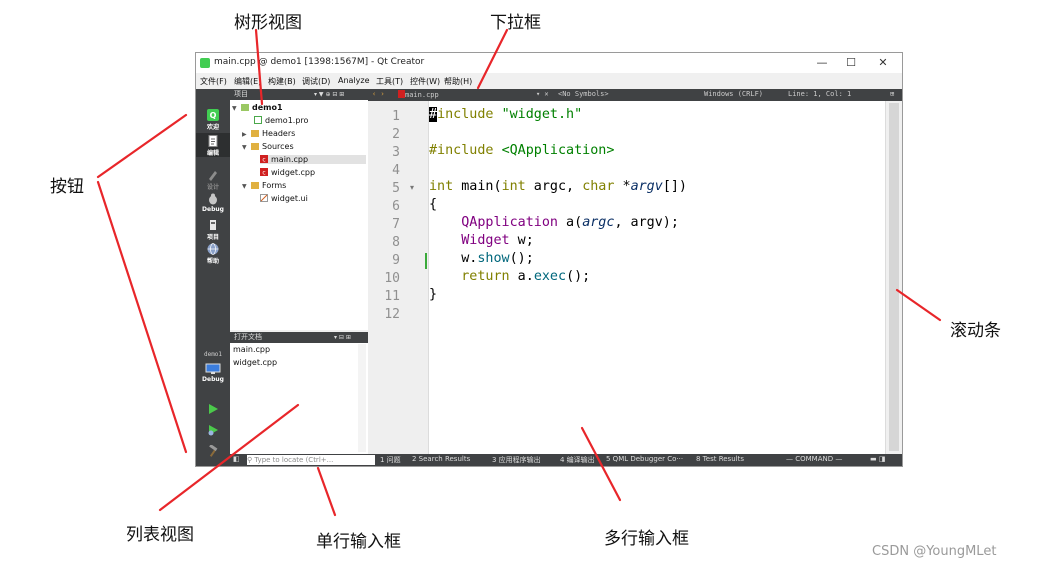  Describe the element at coordinates (255, 133) in the screenshot. I see `headers-folder-icon` at that location.